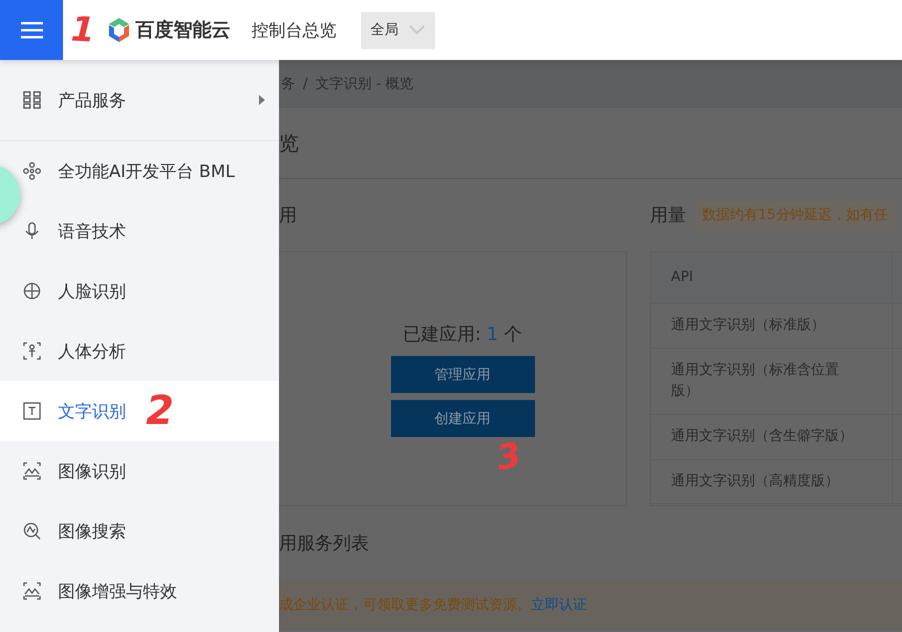 The width and height of the screenshot is (902, 632). Describe the element at coordinates (668, 215) in the screenshot. I see `section-title: 用量` at that location.